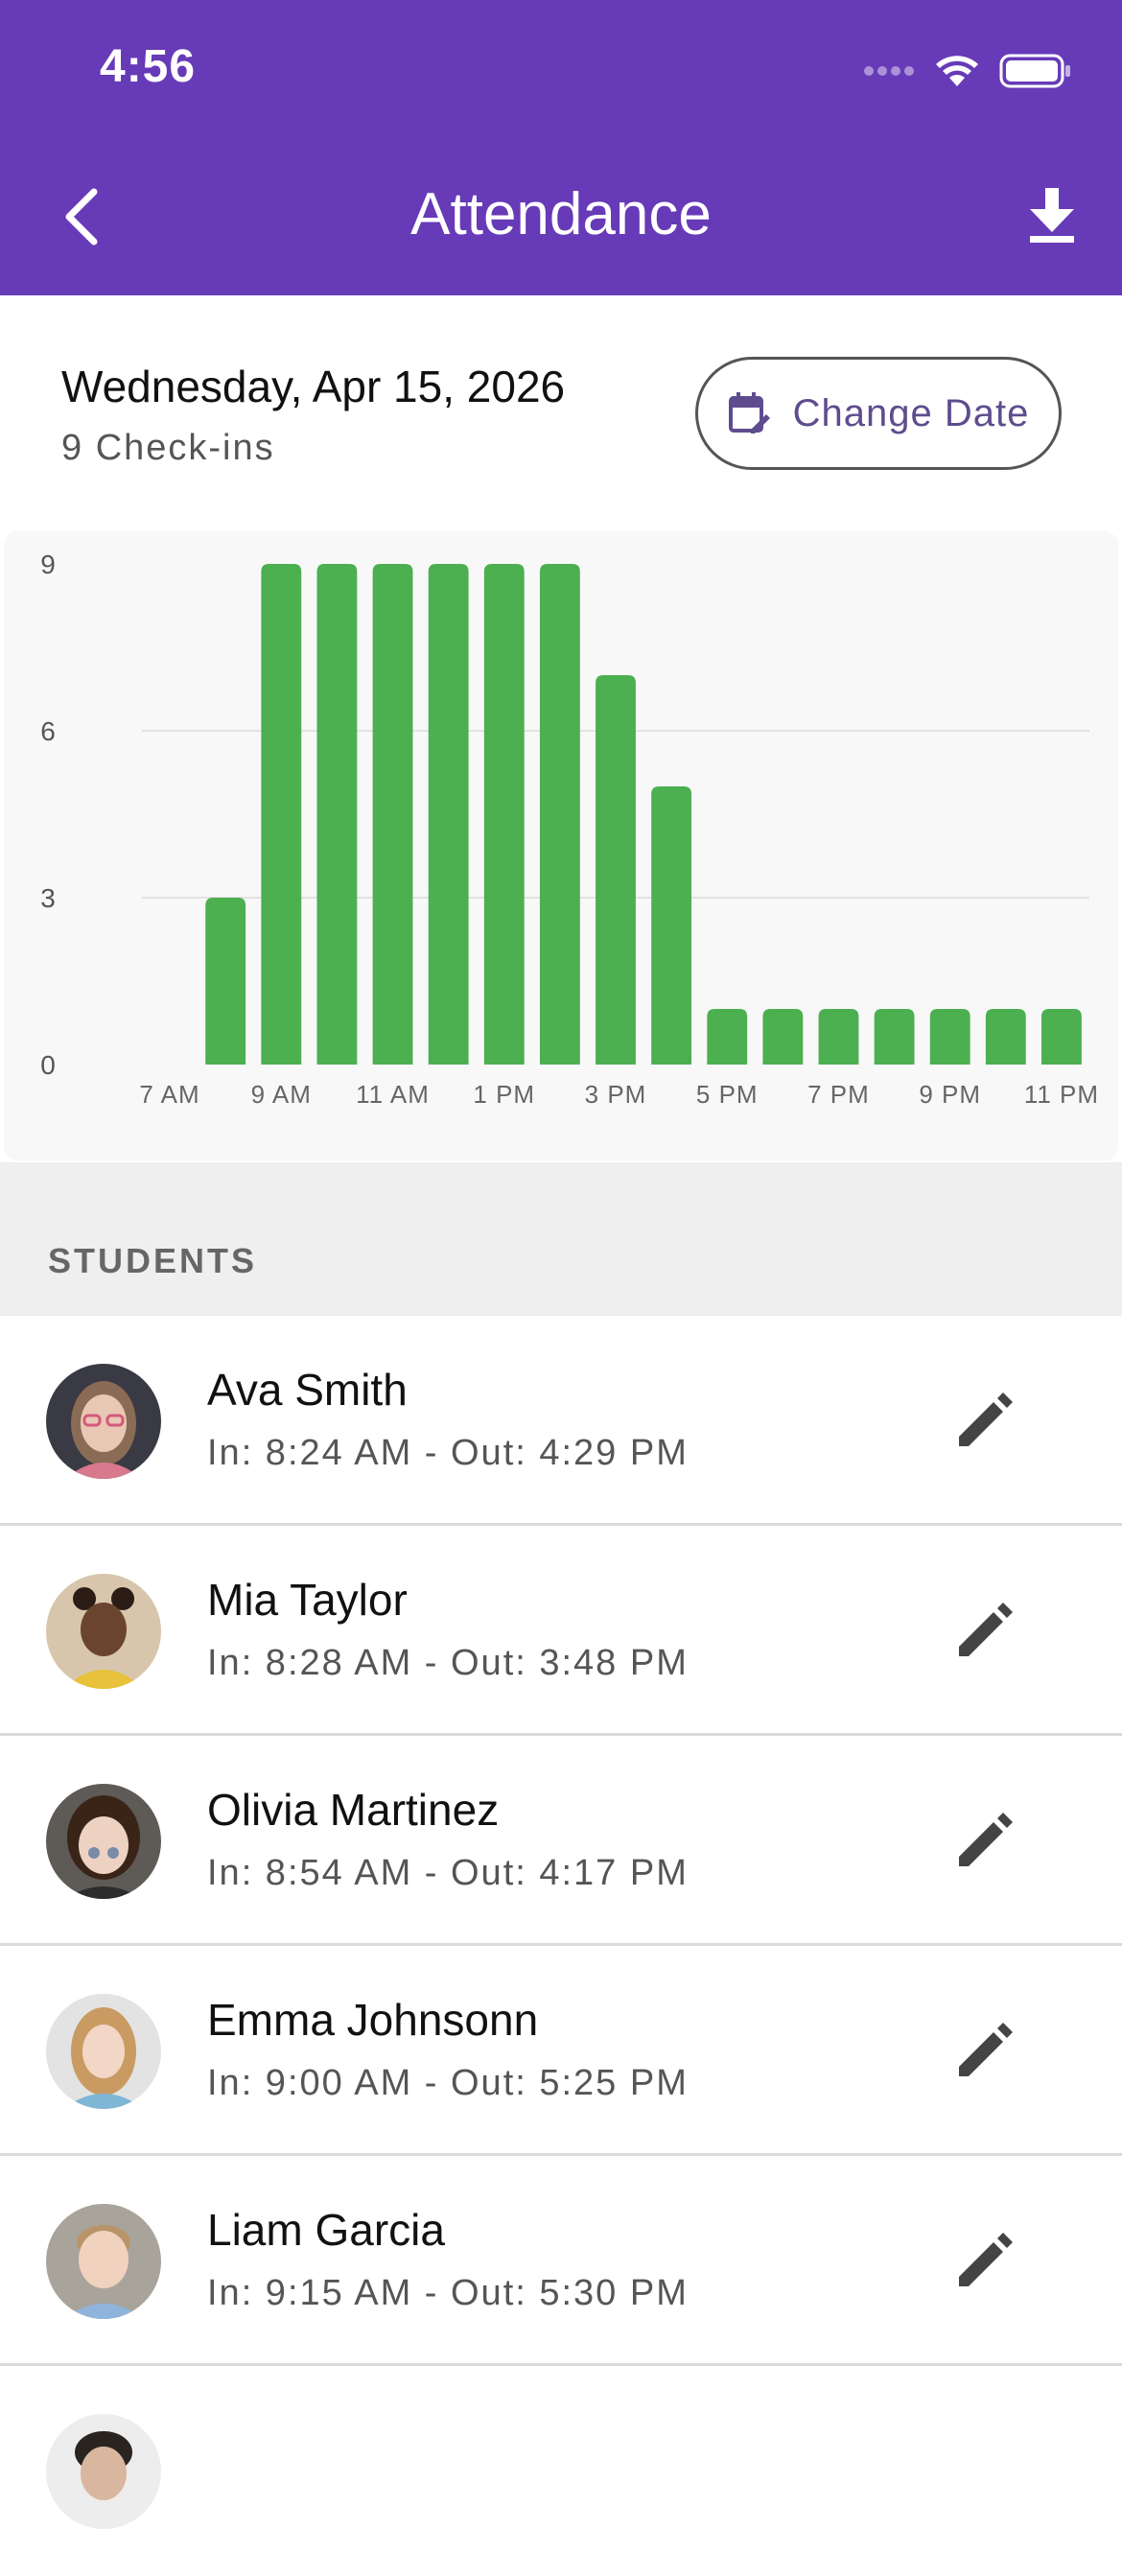  What do you see at coordinates (894, 1037) in the screenshot?
I see `bar-8-pm` at bounding box center [894, 1037].